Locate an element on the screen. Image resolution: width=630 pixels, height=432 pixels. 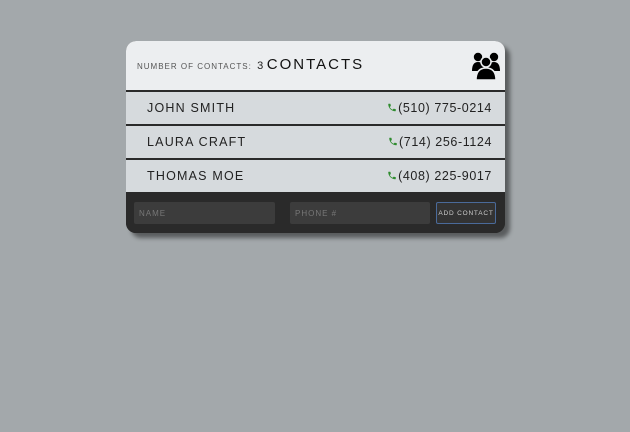
contact-phone-text: (510) 775-0214 is located at coordinates (445, 108).